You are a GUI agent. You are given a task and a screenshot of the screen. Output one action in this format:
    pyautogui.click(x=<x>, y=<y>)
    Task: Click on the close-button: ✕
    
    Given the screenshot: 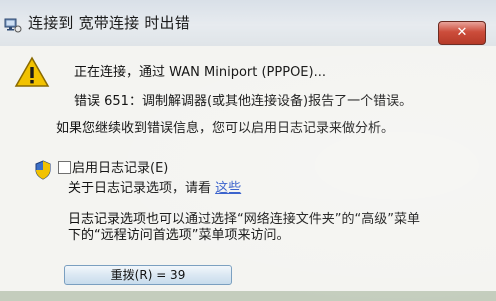 What is the action you would take?
    pyautogui.click(x=462, y=33)
    